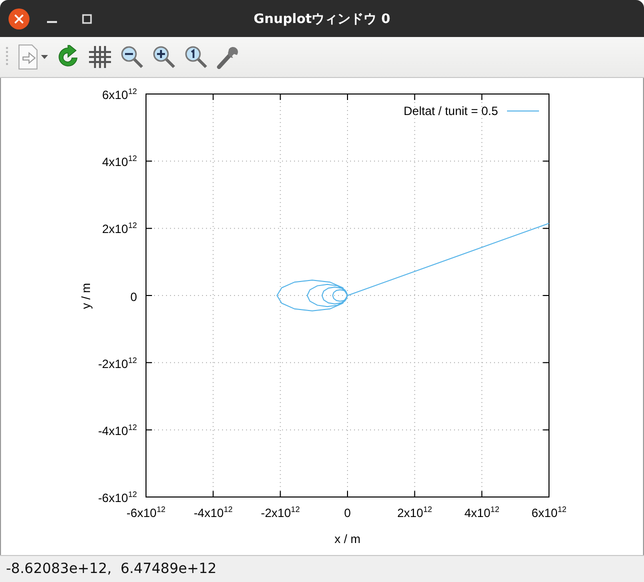 This screenshot has height=582, width=644. Describe the element at coordinates (28, 57) in the screenshot. I see `document-icon` at that location.